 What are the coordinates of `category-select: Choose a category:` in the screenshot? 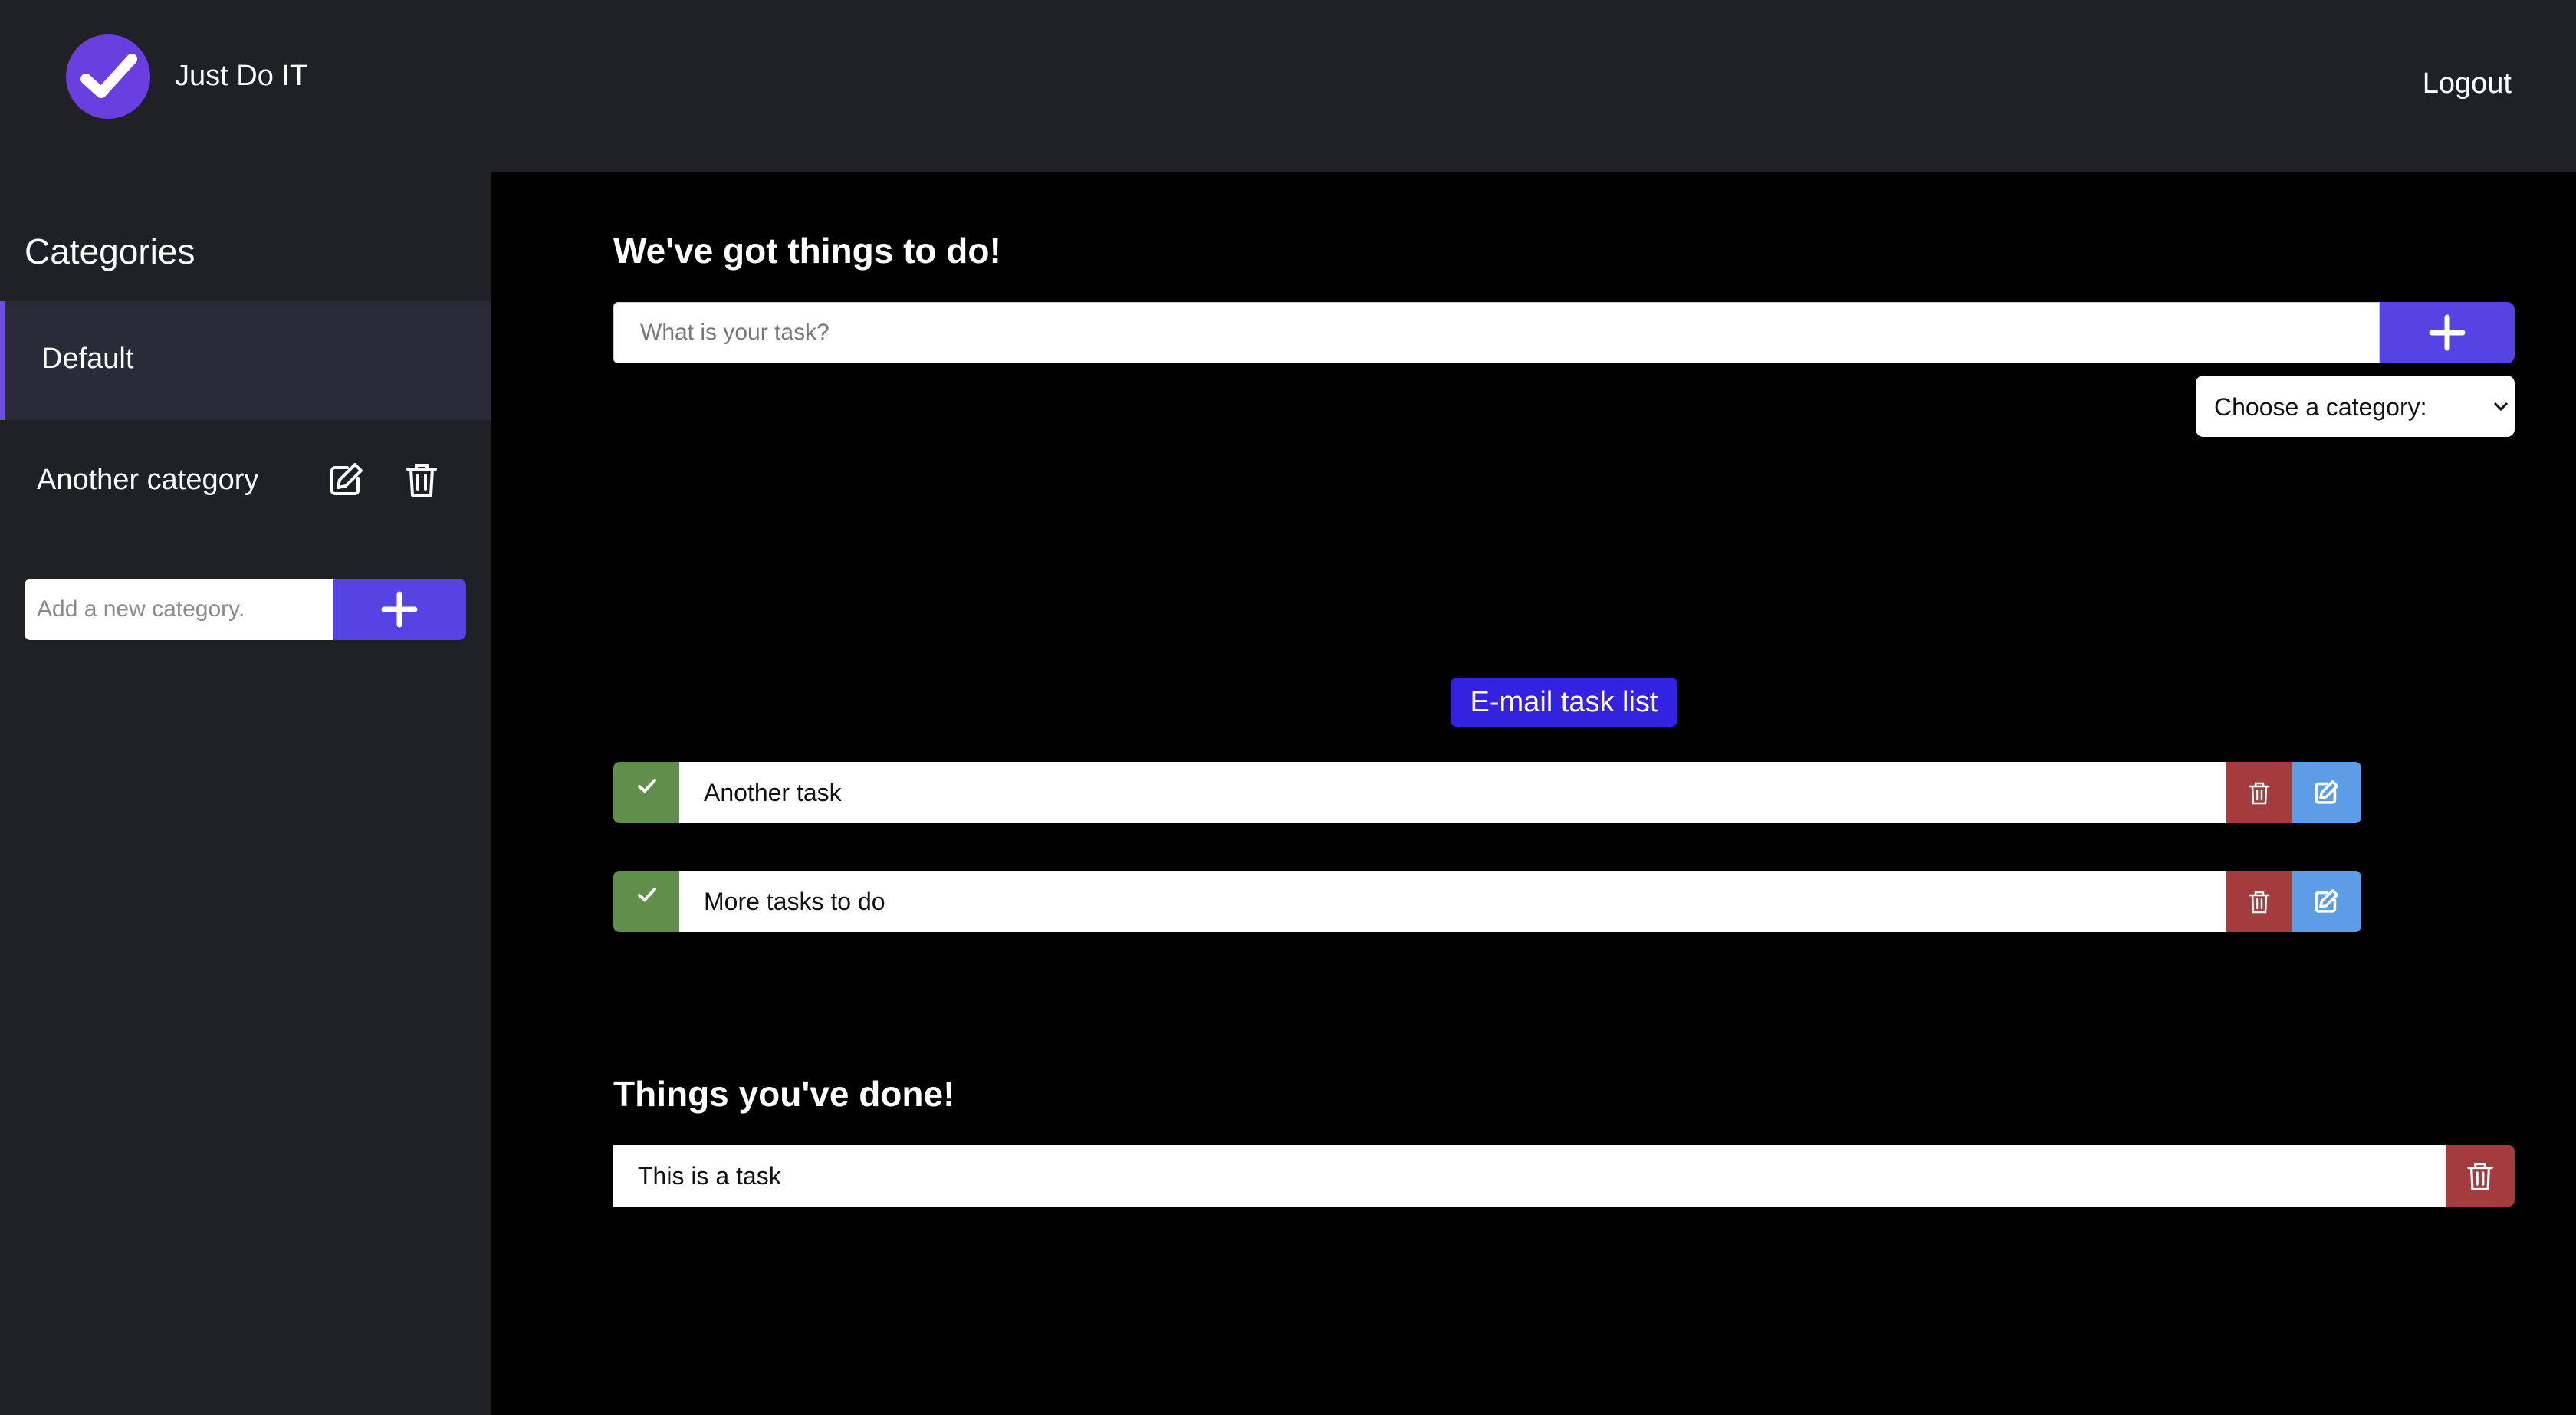 It's located at (2355, 406).